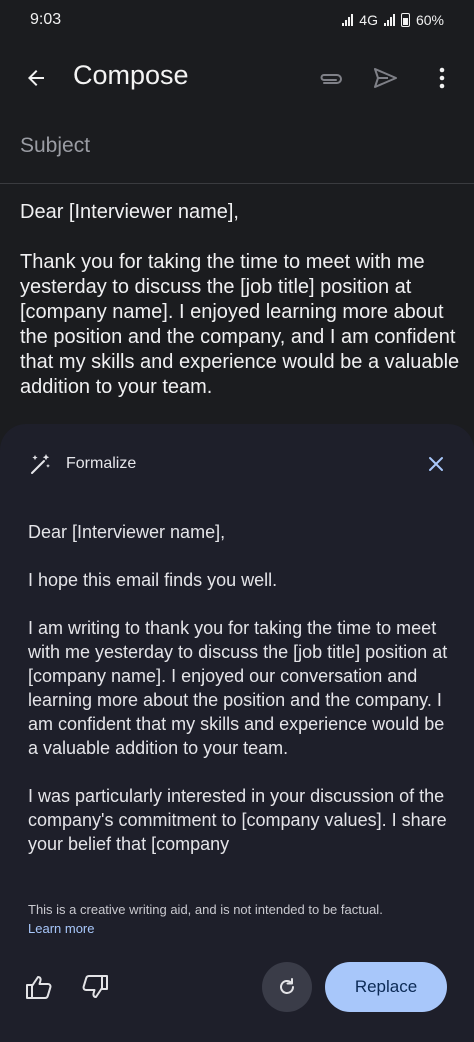  I want to click on suggestion-paragraph-1: I hope this email finds you well., so click(153, 580).